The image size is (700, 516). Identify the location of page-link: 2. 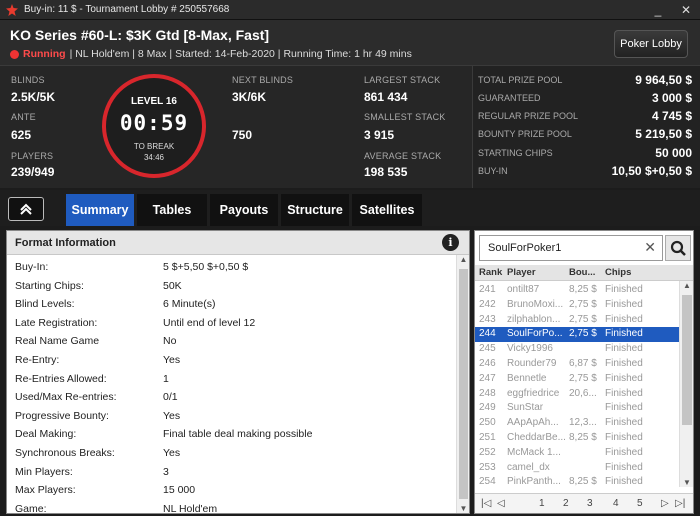
(566, 503).